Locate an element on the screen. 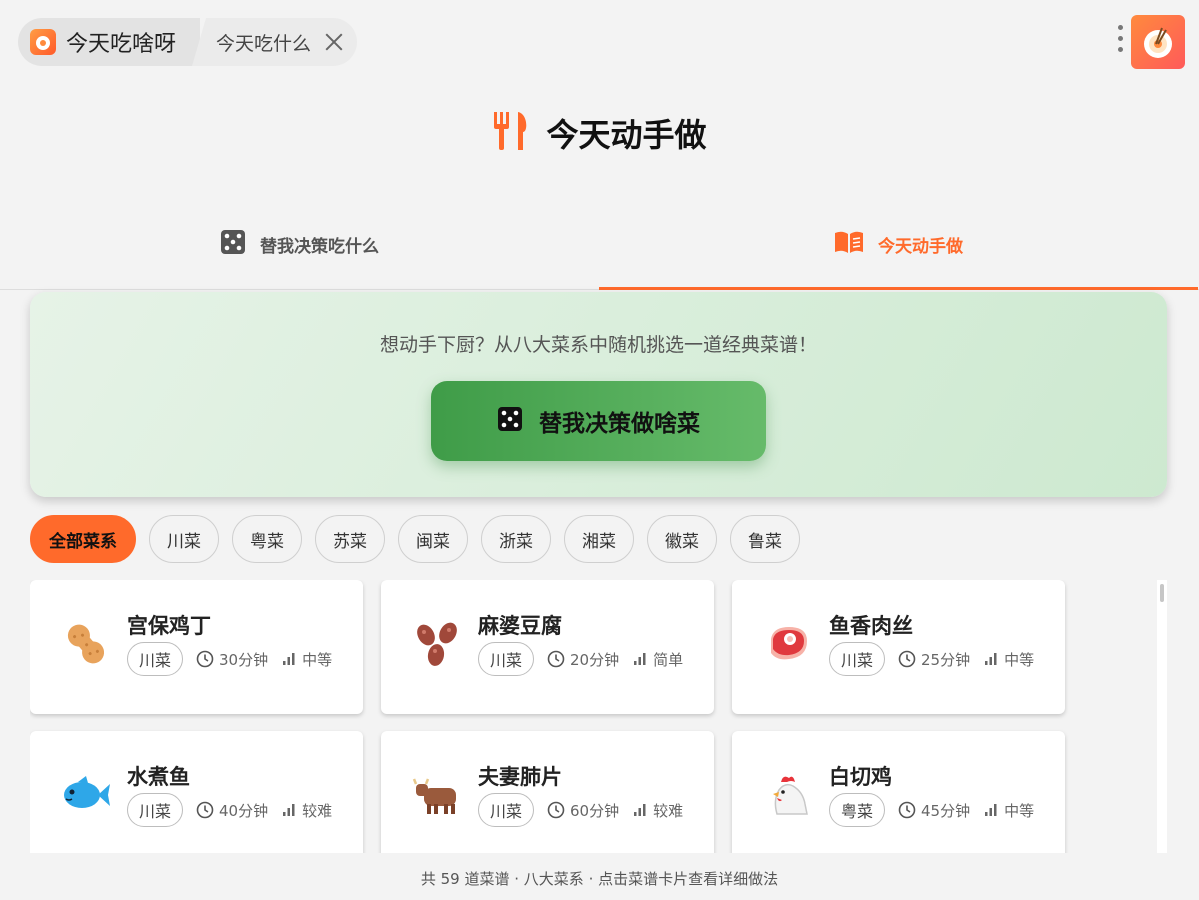 Image resolution: width=1199 pixels, height=900 pixels. cook-time-value: 40分钟 is located at coordinates (244, 810).